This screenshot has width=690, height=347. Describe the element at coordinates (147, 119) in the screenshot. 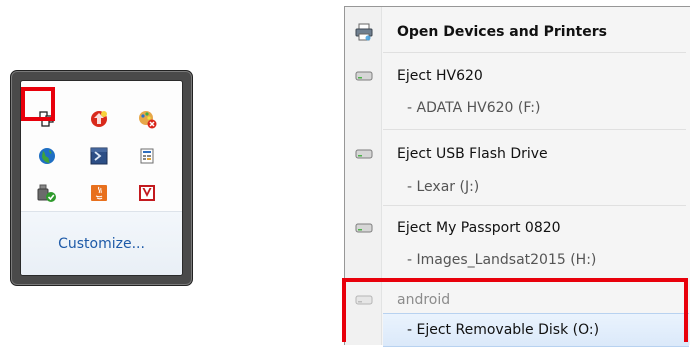

I see `palette-x-icon` at that location.